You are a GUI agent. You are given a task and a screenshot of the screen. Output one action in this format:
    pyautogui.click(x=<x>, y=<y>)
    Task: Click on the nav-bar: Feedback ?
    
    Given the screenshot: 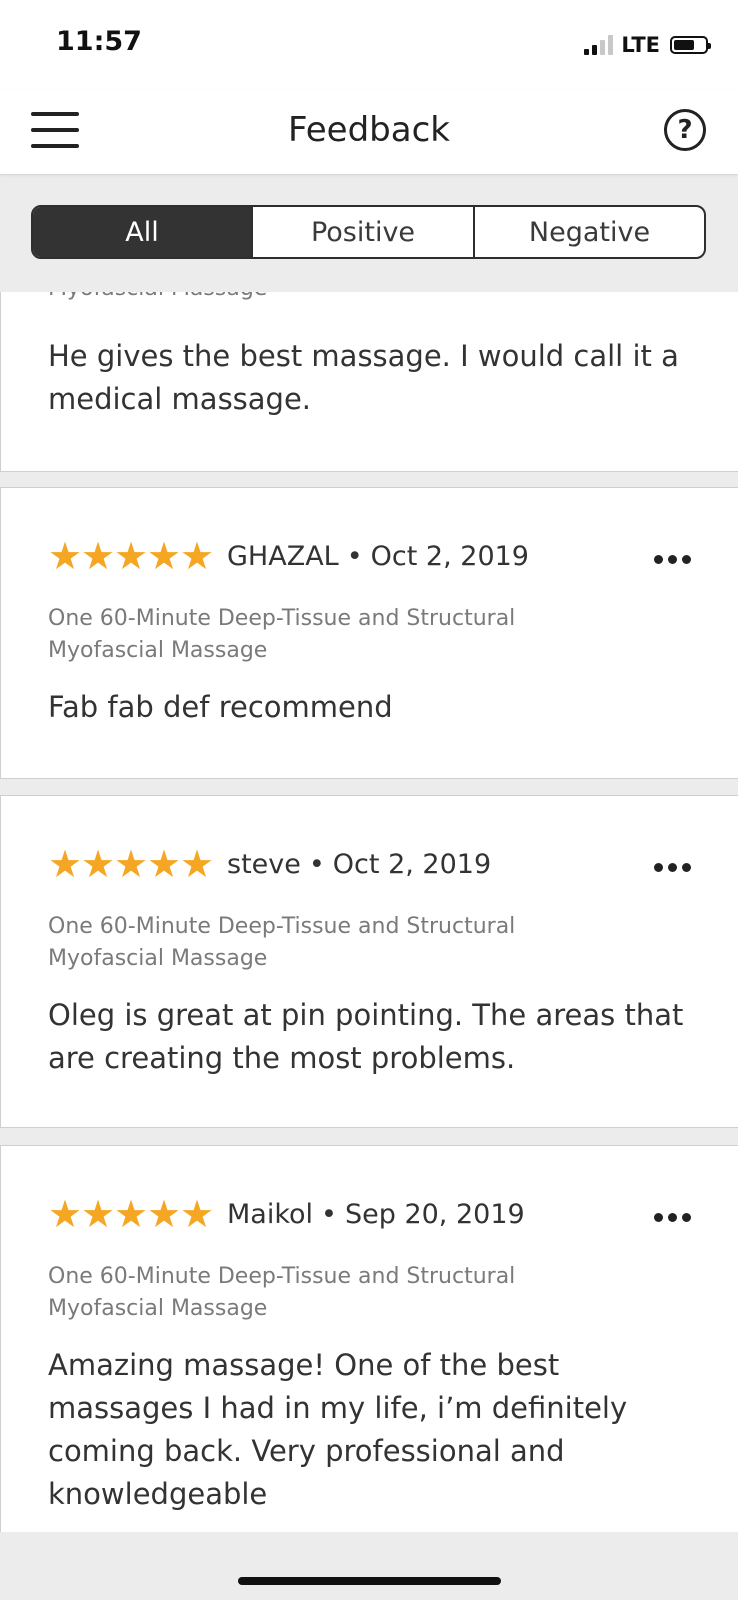 What is the action you would take?
    pyautogui.click(x=369, y=132)
    